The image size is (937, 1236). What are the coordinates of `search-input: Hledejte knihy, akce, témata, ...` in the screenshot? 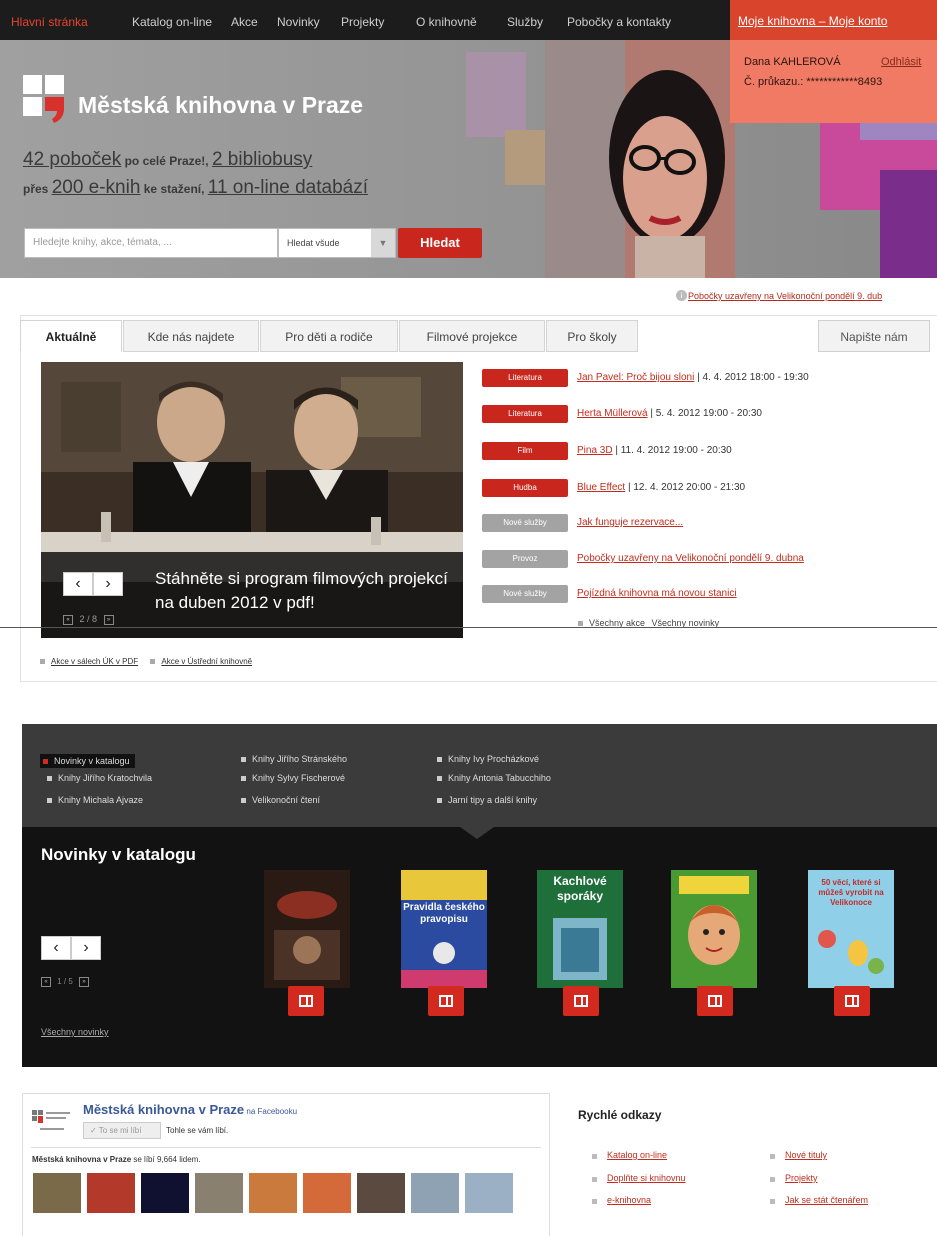 It's located at (151, 243).